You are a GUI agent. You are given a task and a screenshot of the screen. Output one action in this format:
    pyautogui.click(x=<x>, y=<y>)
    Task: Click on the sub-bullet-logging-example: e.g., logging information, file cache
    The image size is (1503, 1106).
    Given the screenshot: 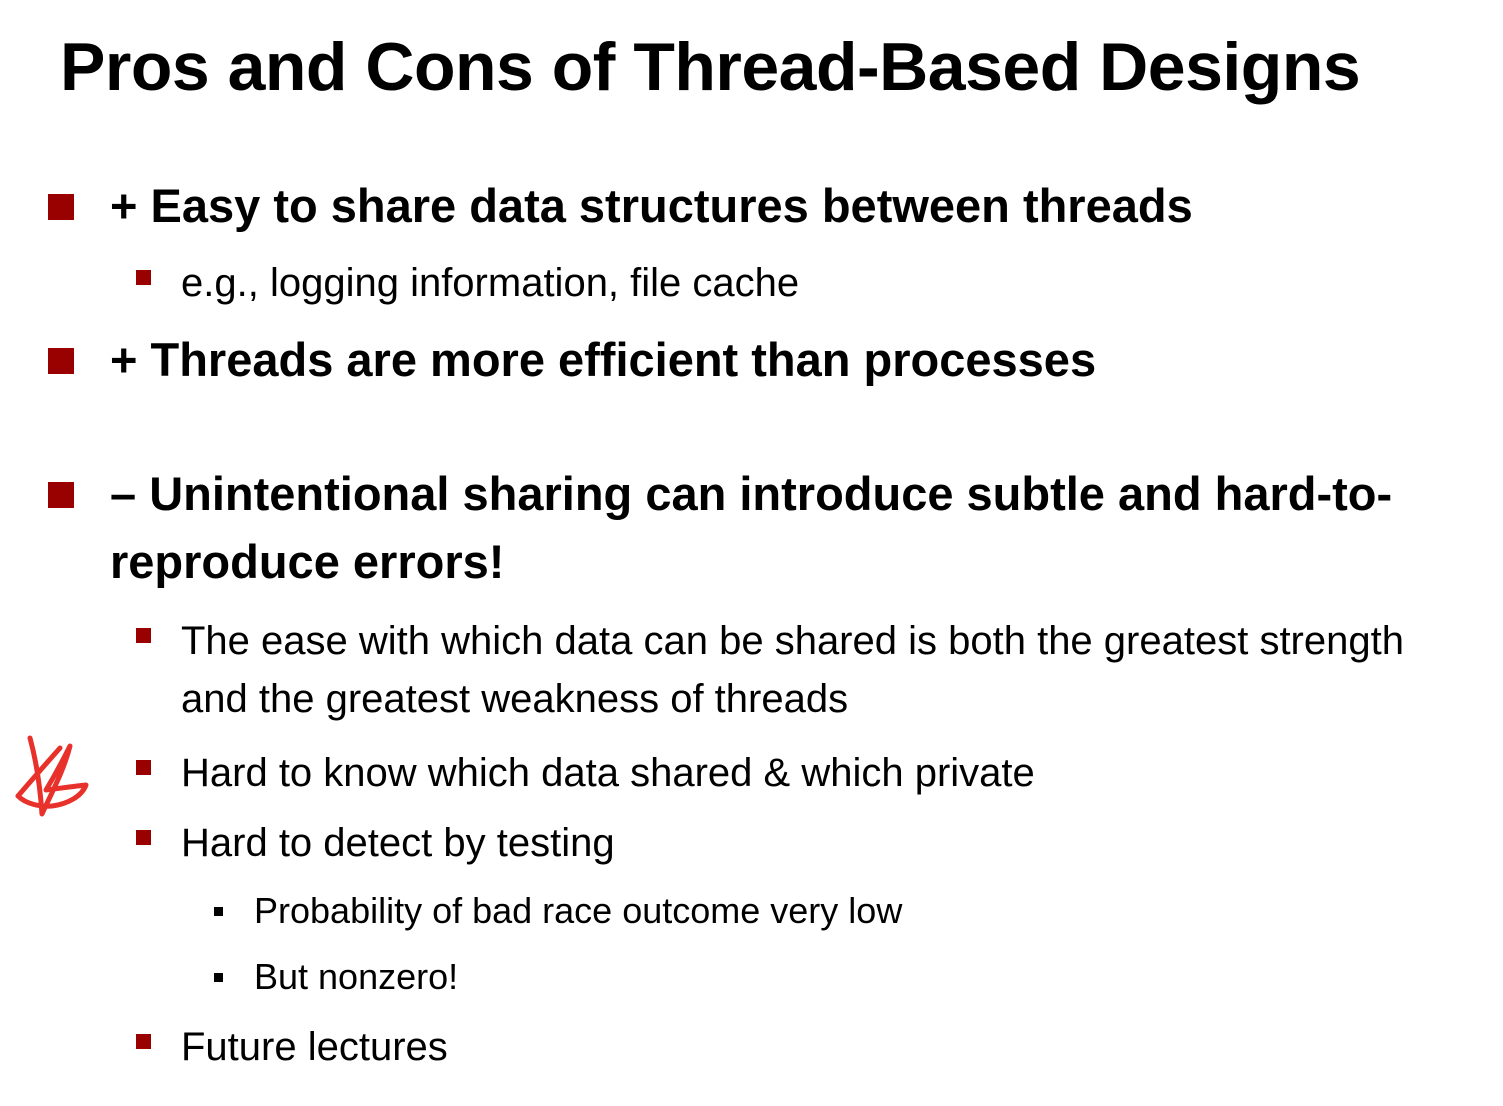 What is the action you would take?
    pyautogui.click(x=786, y=283)
    